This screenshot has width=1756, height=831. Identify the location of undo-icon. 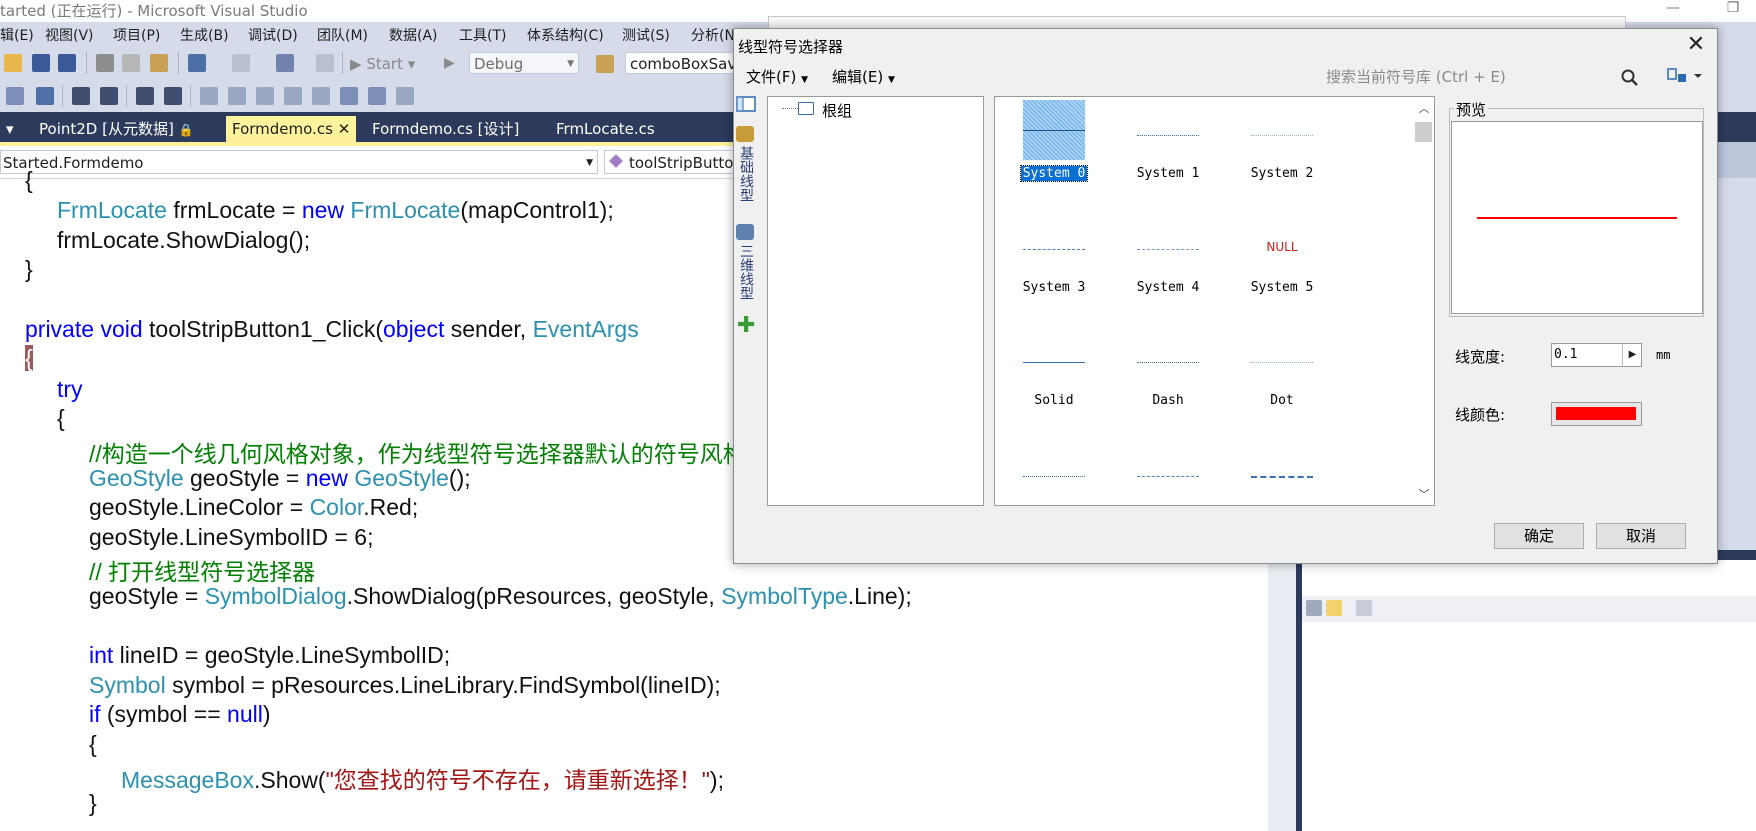
(197, 63).